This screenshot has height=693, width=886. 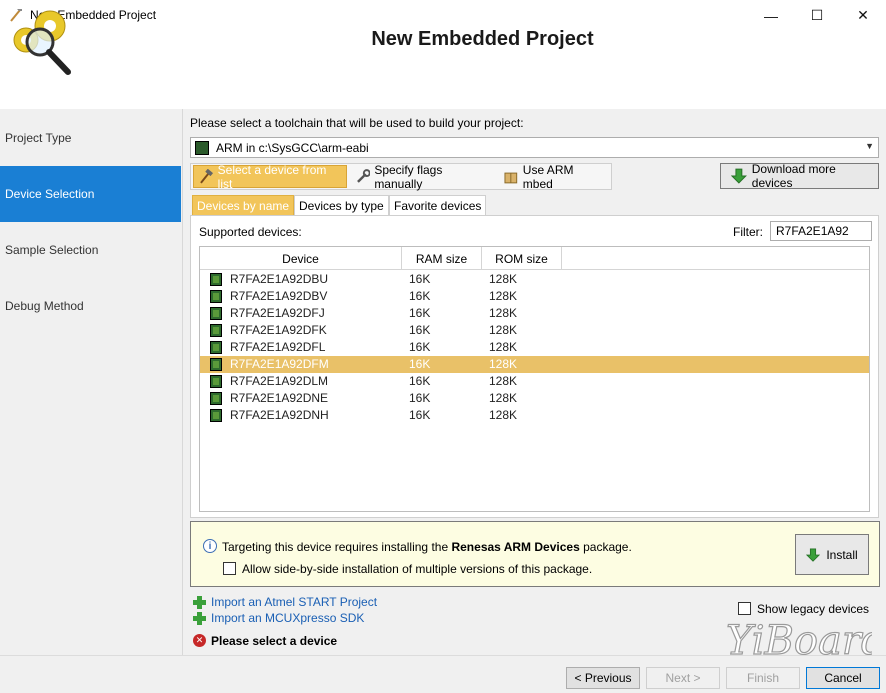 I want to click on device-list-header: Device RAM size ROM size, so click(x=534, y=258).